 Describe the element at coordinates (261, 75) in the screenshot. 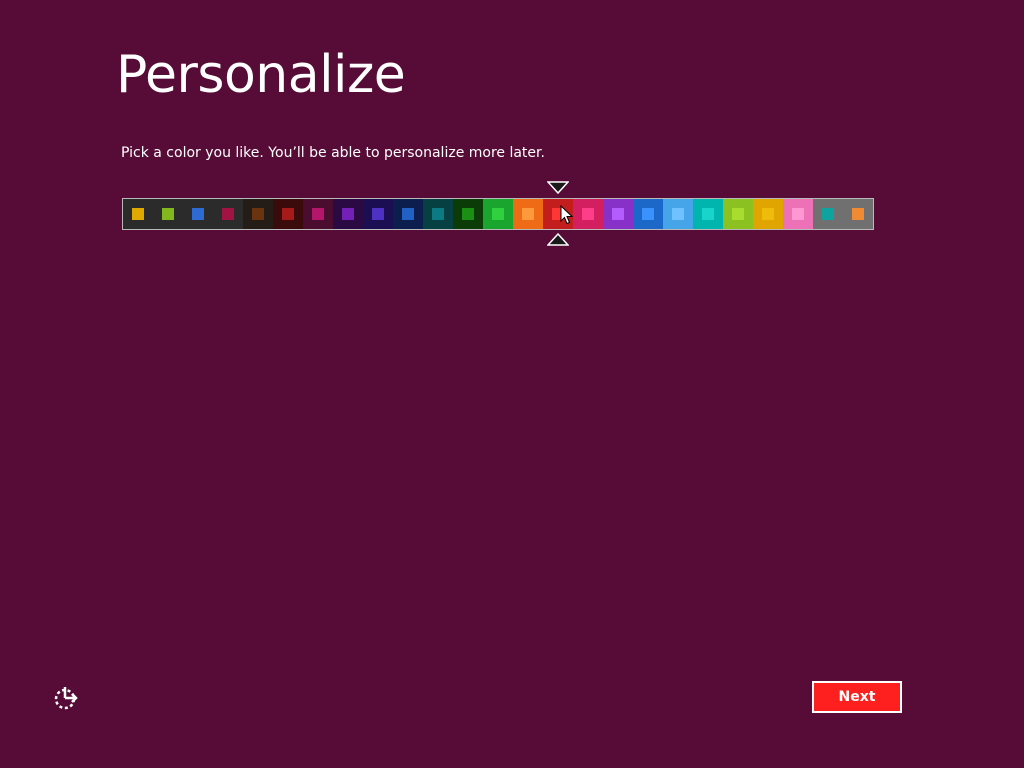

I see `page-title: Personalize` at that location.